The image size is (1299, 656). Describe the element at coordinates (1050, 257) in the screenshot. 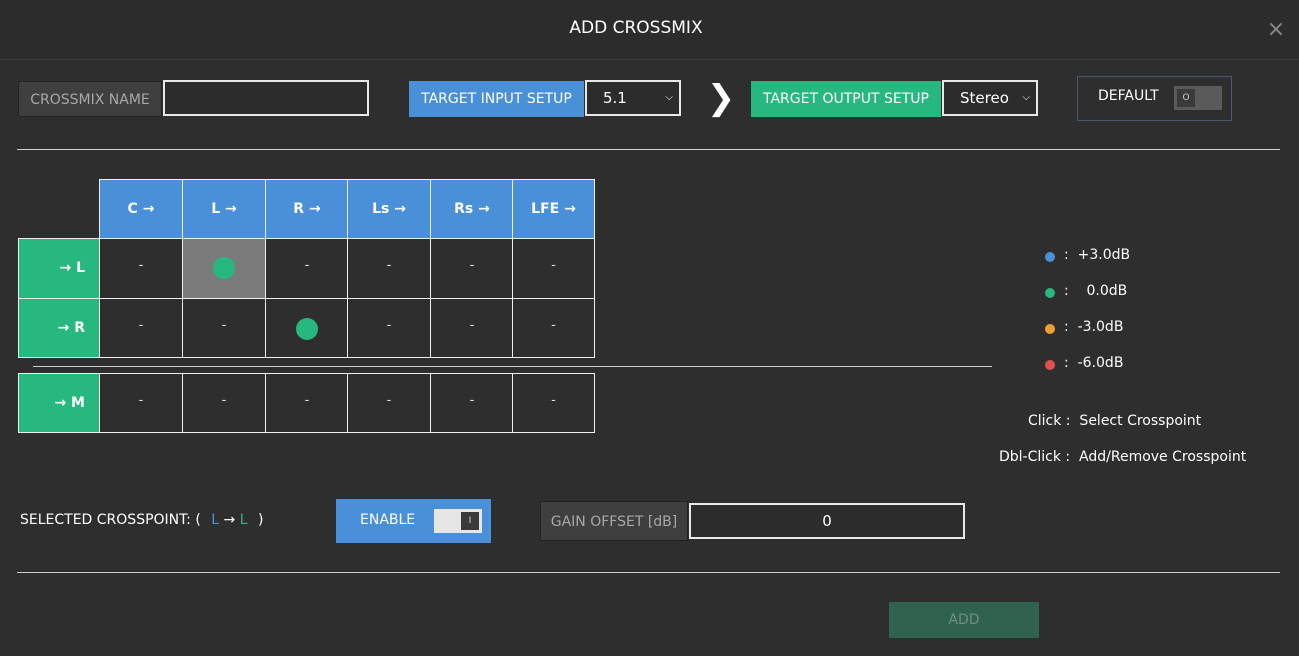

I see `legend-dot-blue` at that location.